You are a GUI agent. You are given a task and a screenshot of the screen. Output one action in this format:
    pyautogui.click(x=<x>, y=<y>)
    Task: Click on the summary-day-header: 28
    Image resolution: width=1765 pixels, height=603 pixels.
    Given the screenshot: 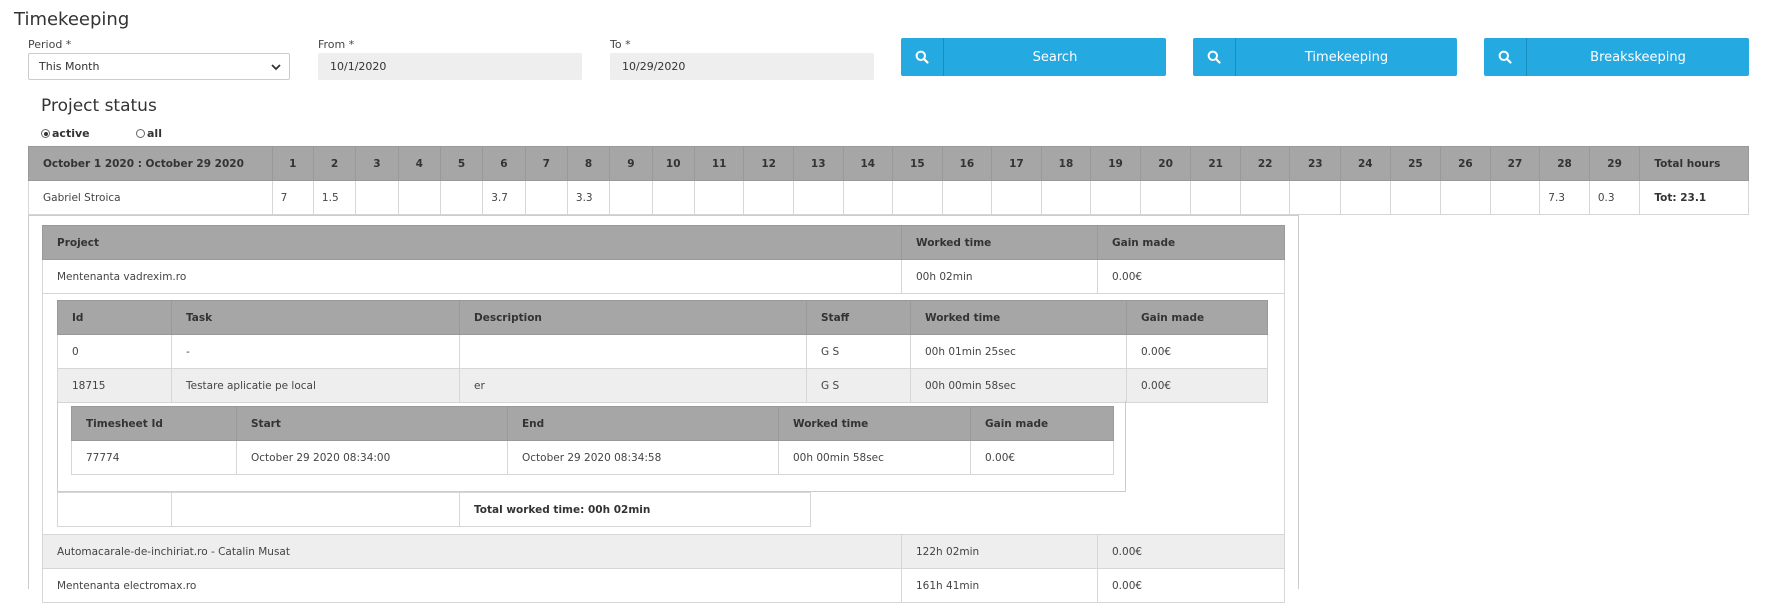 What is the action you would take?
    pyautogui.click(x=1564, y=163)
    